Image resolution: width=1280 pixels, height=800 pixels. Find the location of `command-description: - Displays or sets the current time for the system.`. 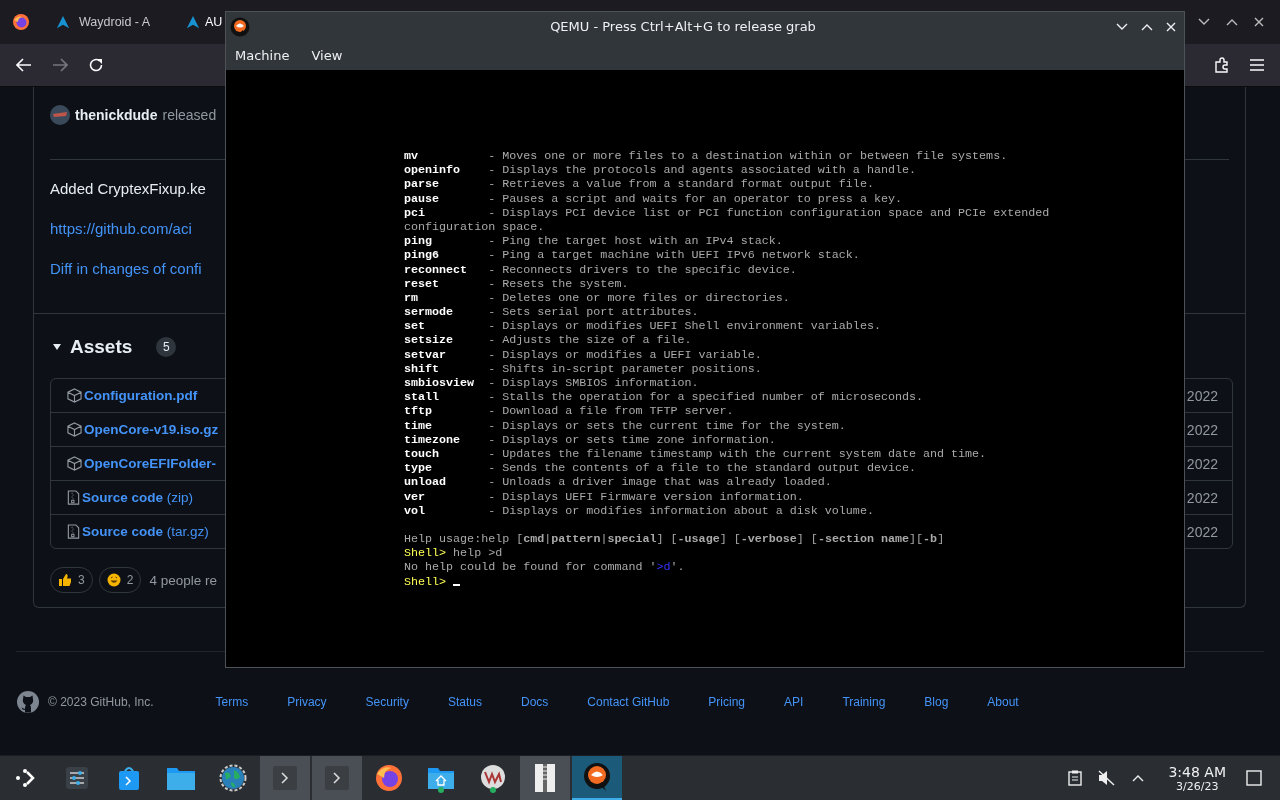

command-description: - Displays or sets the current time for the system. is located at coordinates (667, 425).